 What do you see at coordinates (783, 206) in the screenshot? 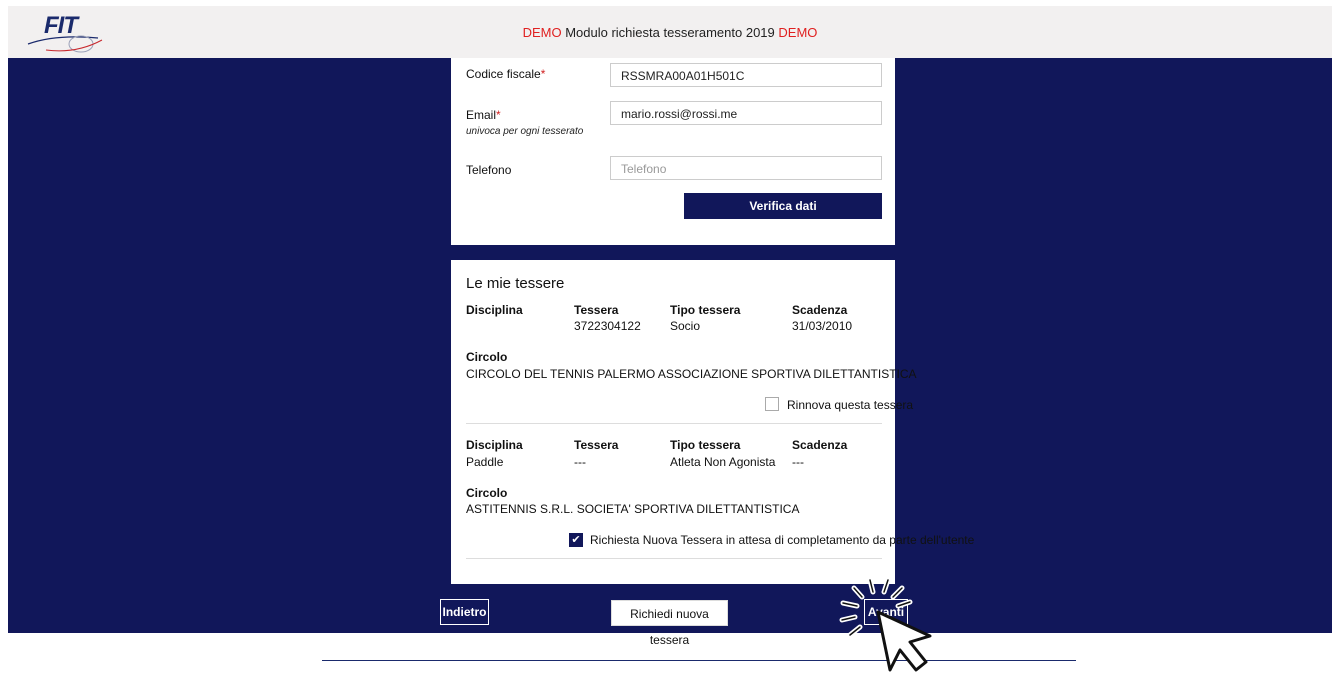
I see `verify-data-button: Verifica dati` at bounding box center [783, 206].